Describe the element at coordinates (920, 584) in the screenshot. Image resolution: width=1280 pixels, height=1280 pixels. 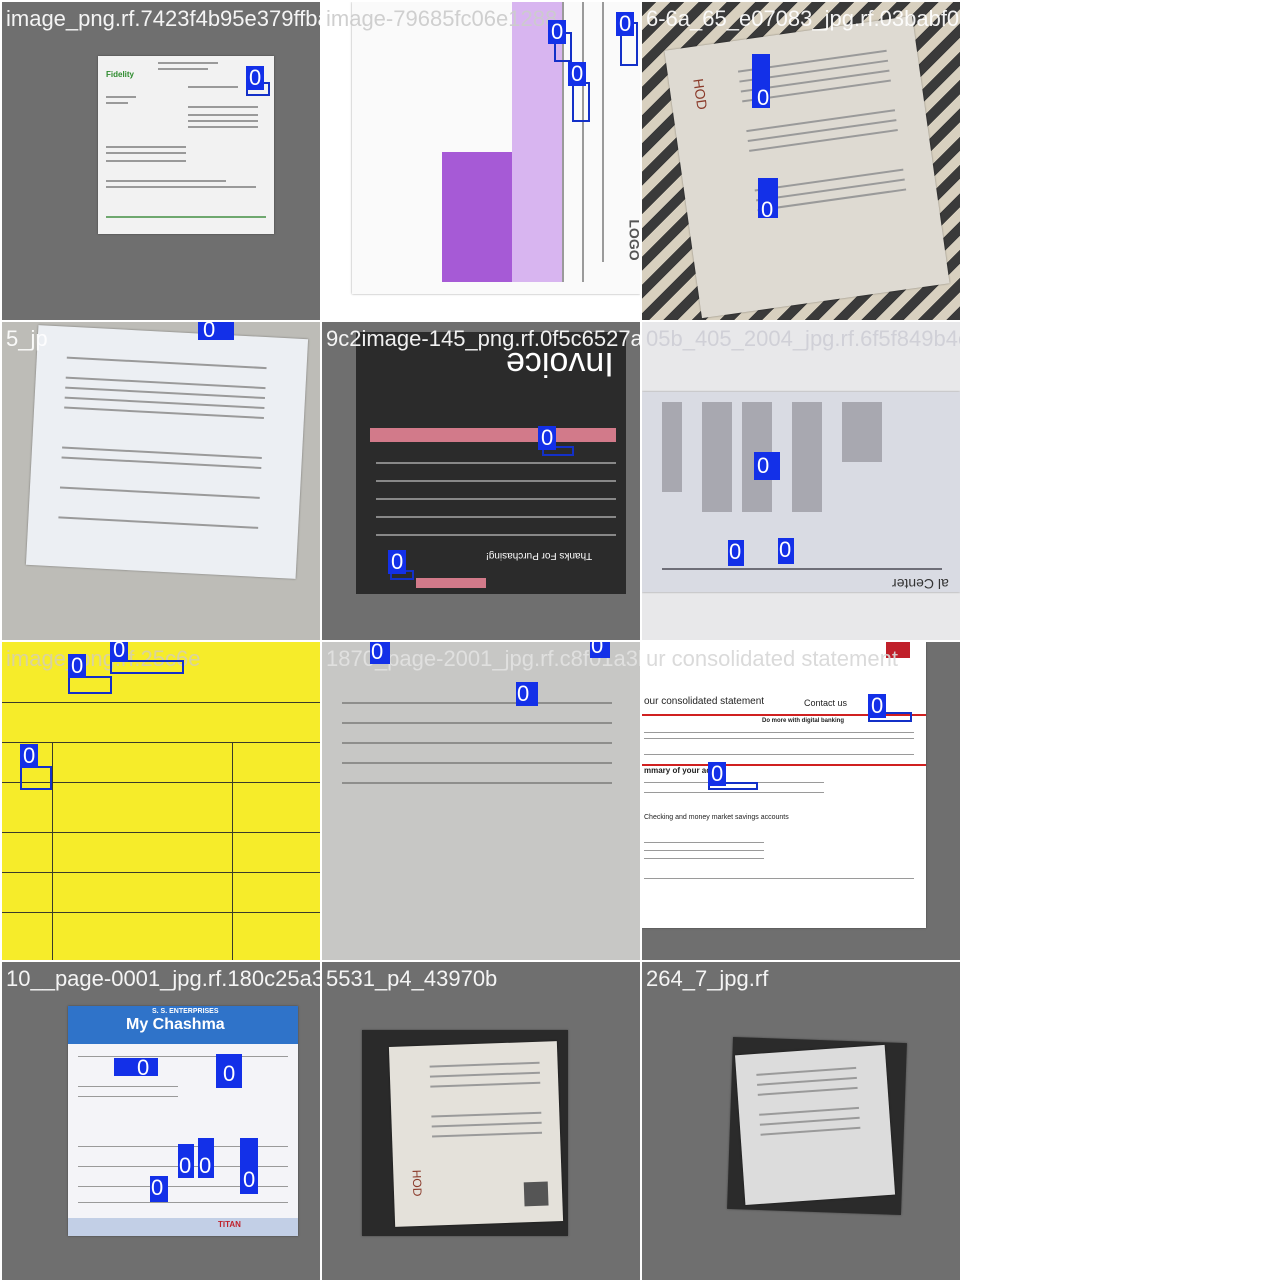
I see `center-text: al Center` at that location.